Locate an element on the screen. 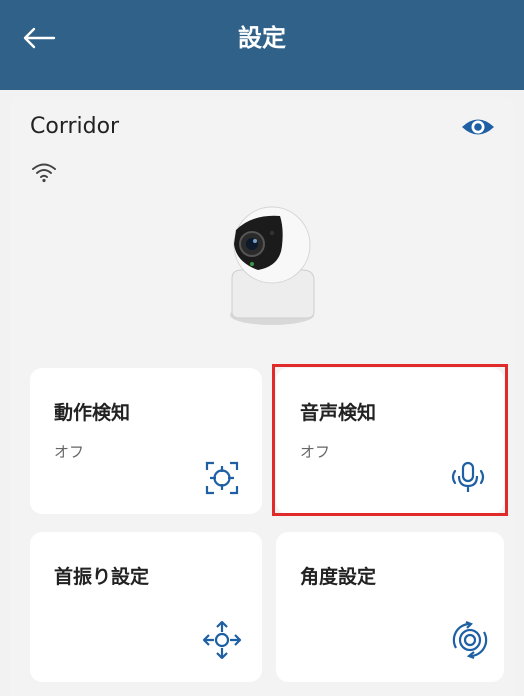  page-title: 設定 is located at coordinates (262, 38).